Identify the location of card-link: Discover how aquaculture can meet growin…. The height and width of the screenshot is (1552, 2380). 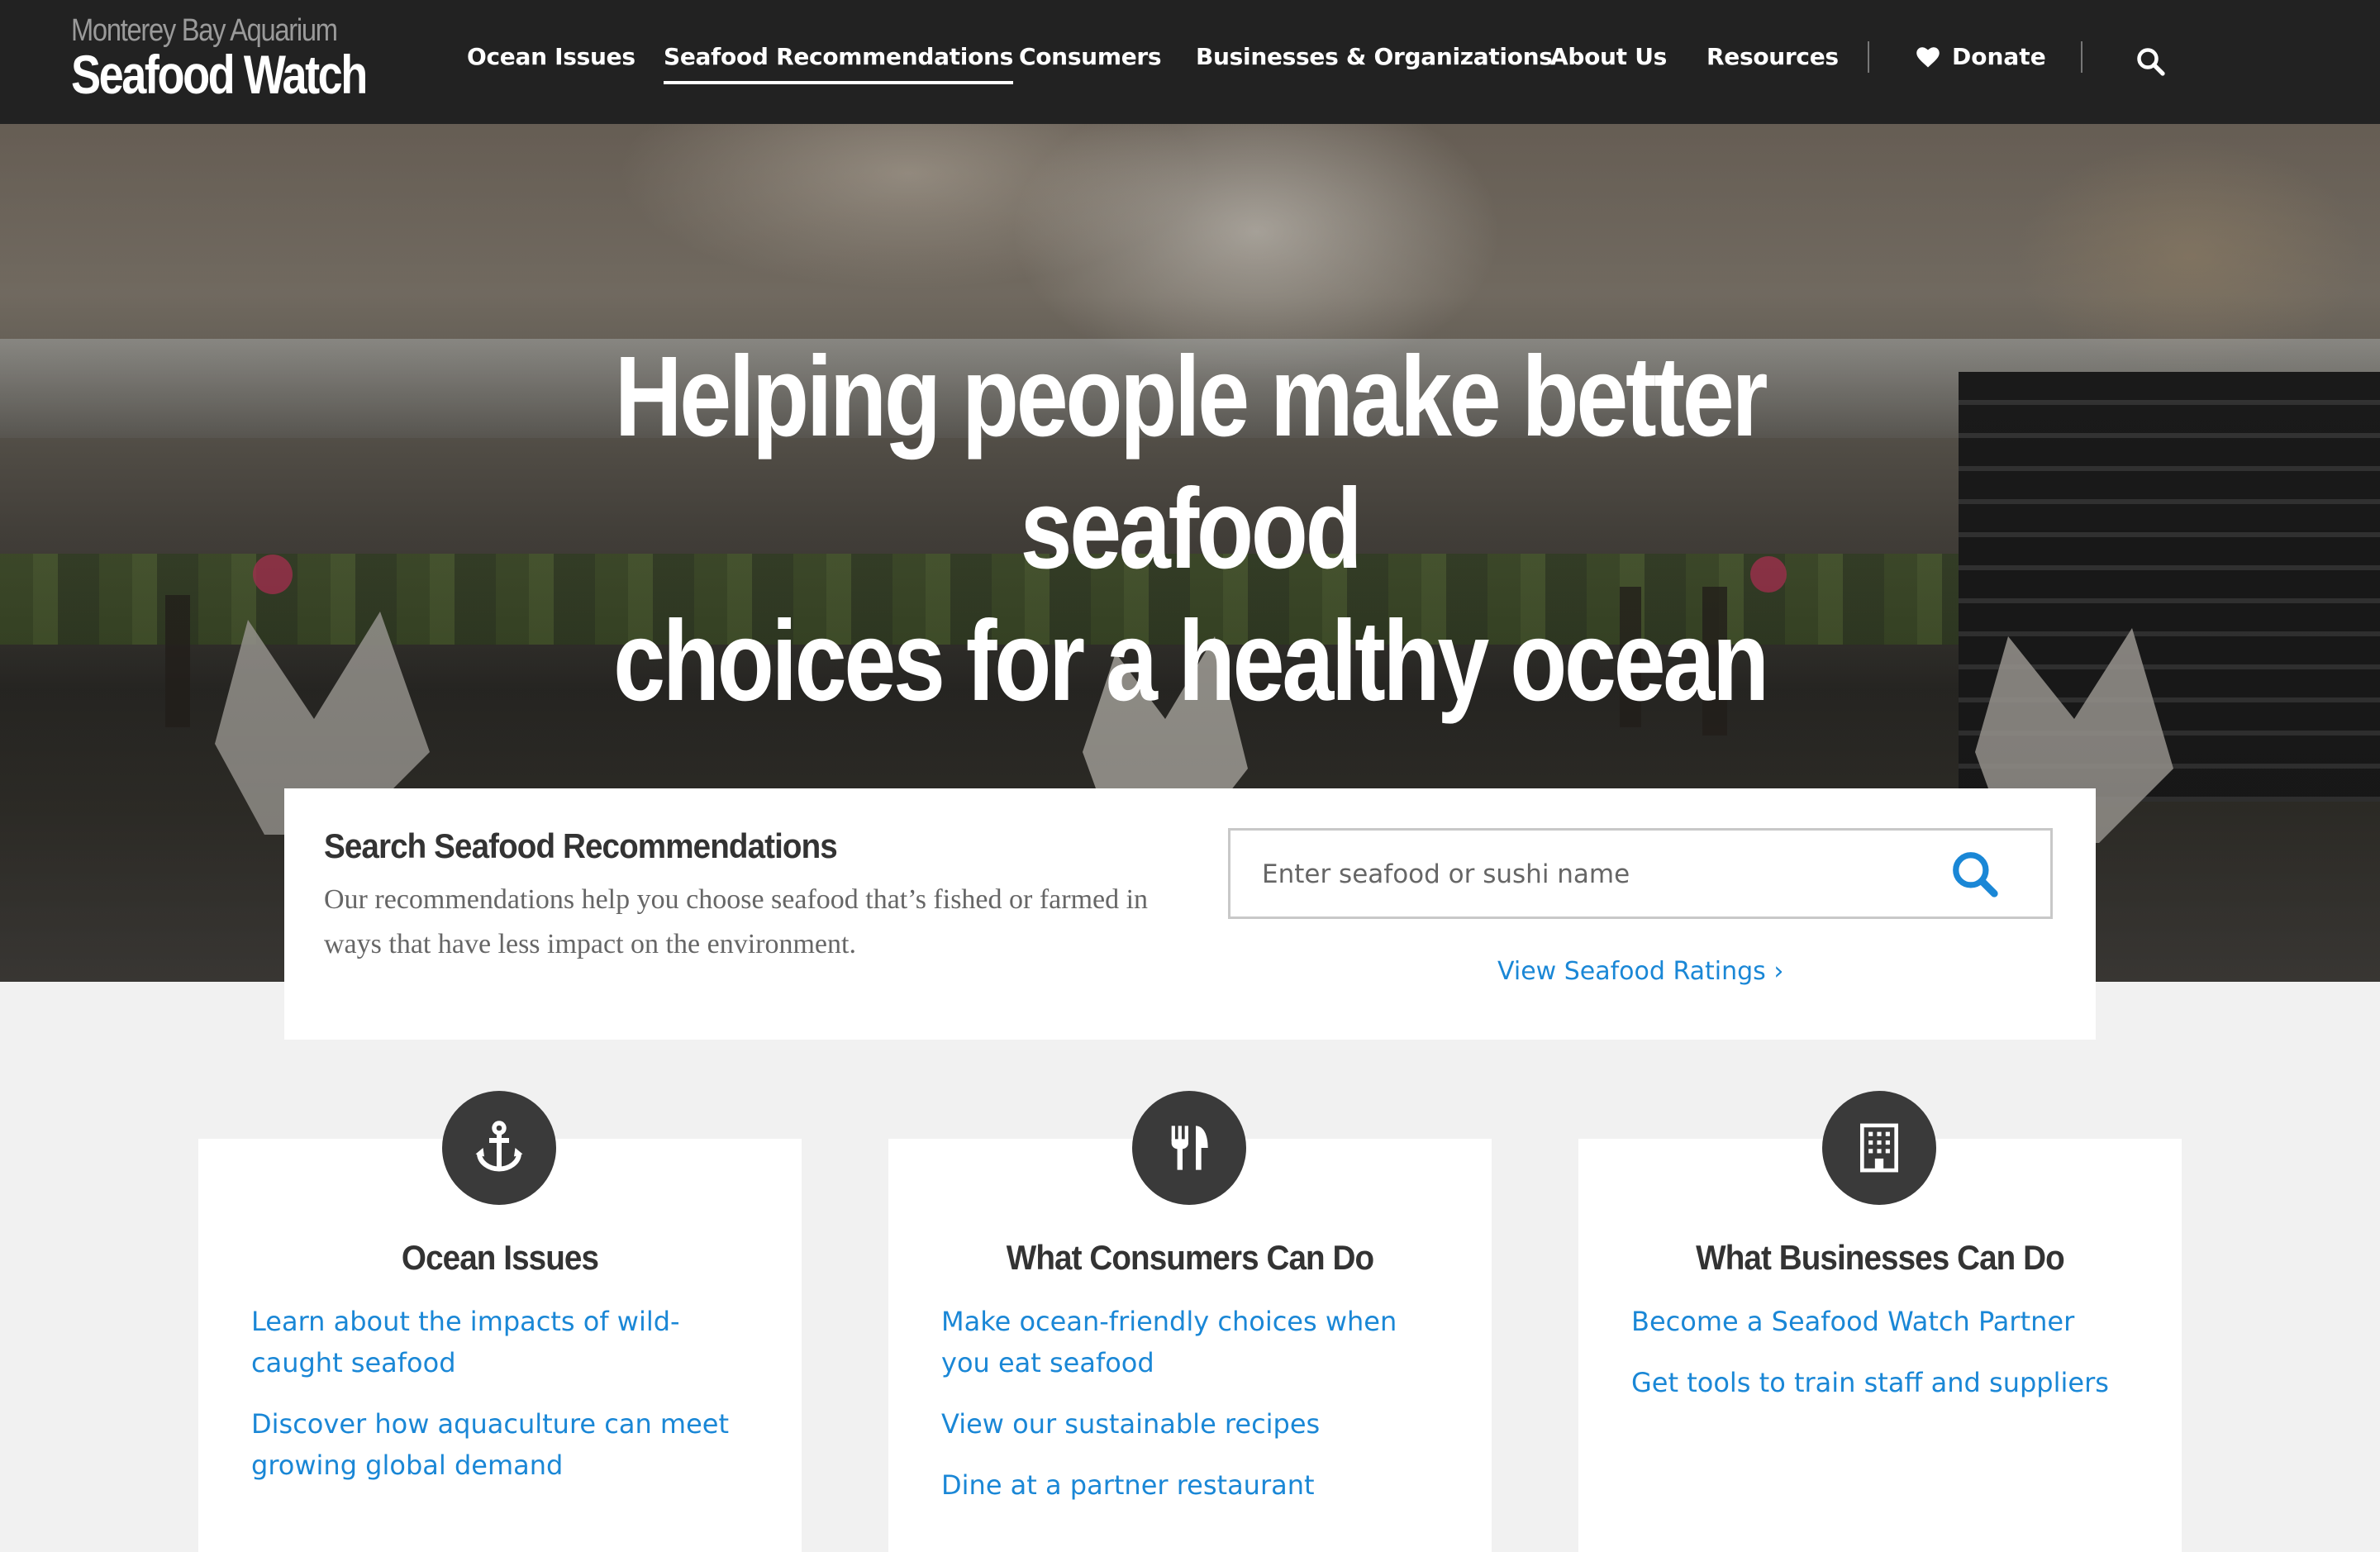
(507, 1444).